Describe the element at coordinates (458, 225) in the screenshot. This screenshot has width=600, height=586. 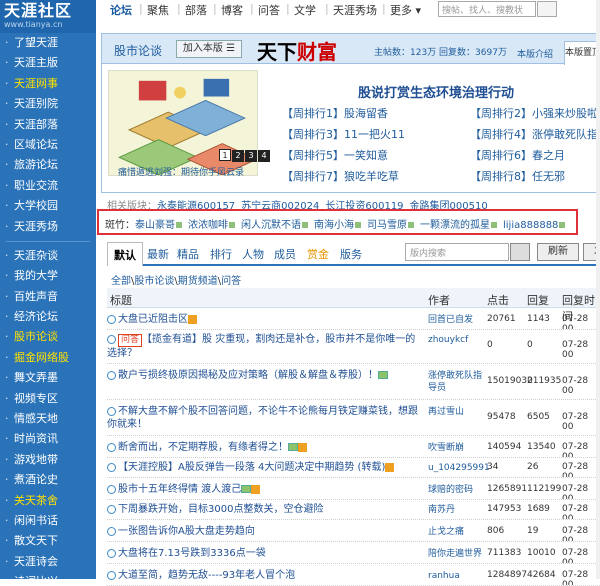
I see `moderator-link: 一颗漂流的孤星` at that location.